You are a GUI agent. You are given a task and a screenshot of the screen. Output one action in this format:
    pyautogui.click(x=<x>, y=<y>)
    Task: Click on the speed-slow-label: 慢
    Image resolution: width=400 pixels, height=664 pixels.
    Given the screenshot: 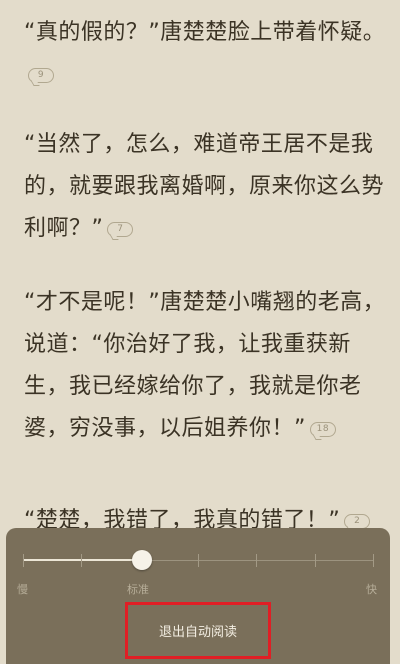 What is the action you would take?
    pyautogui.click(x=22, y=589)
    